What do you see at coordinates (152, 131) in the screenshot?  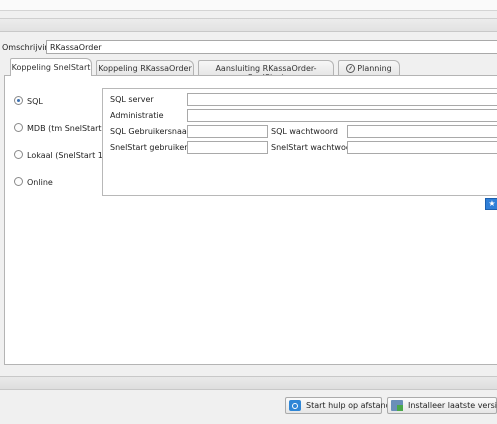 I see `sql-user-label: SQL Gebruikersnaam` at bounding box center [152, 131].